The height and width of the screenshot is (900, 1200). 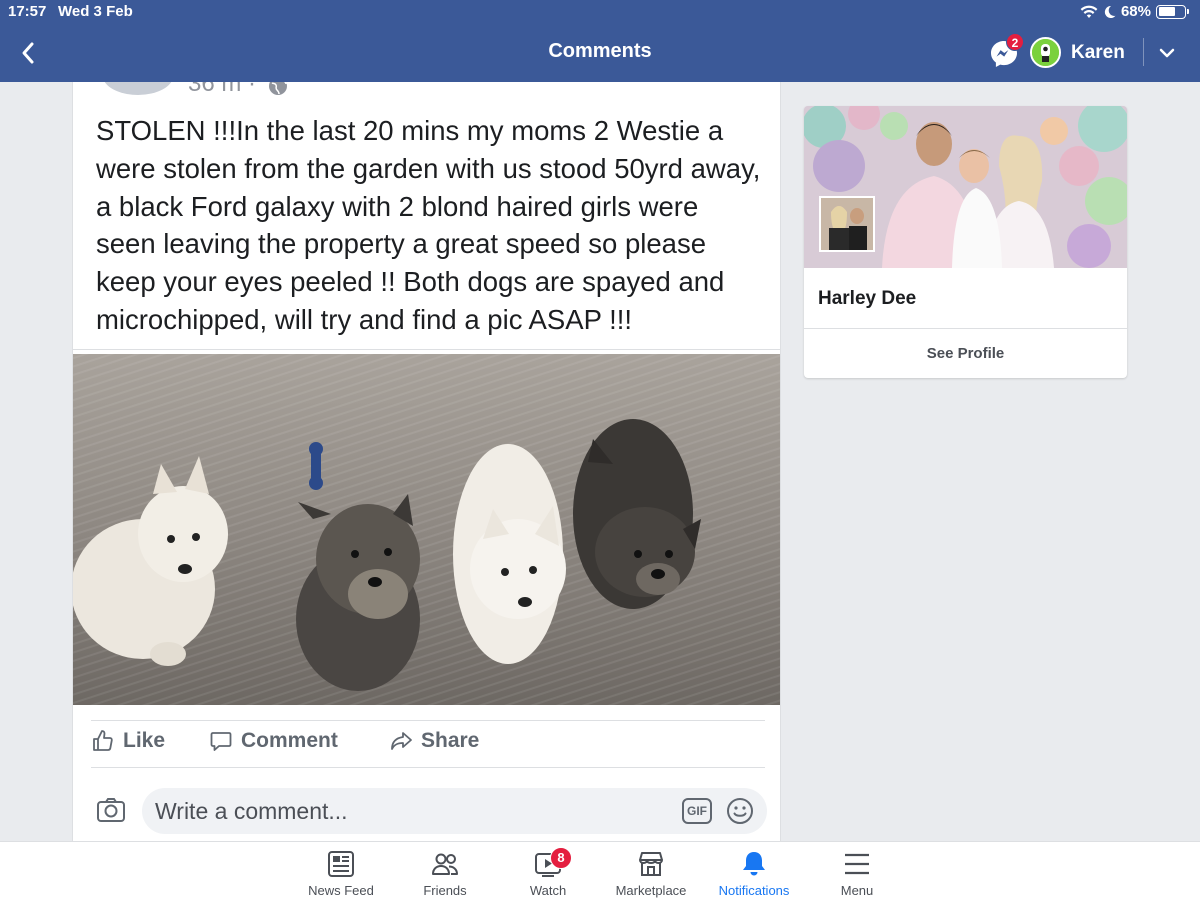 I want to click on comment-label: Comment, so click(x=289, y=740).